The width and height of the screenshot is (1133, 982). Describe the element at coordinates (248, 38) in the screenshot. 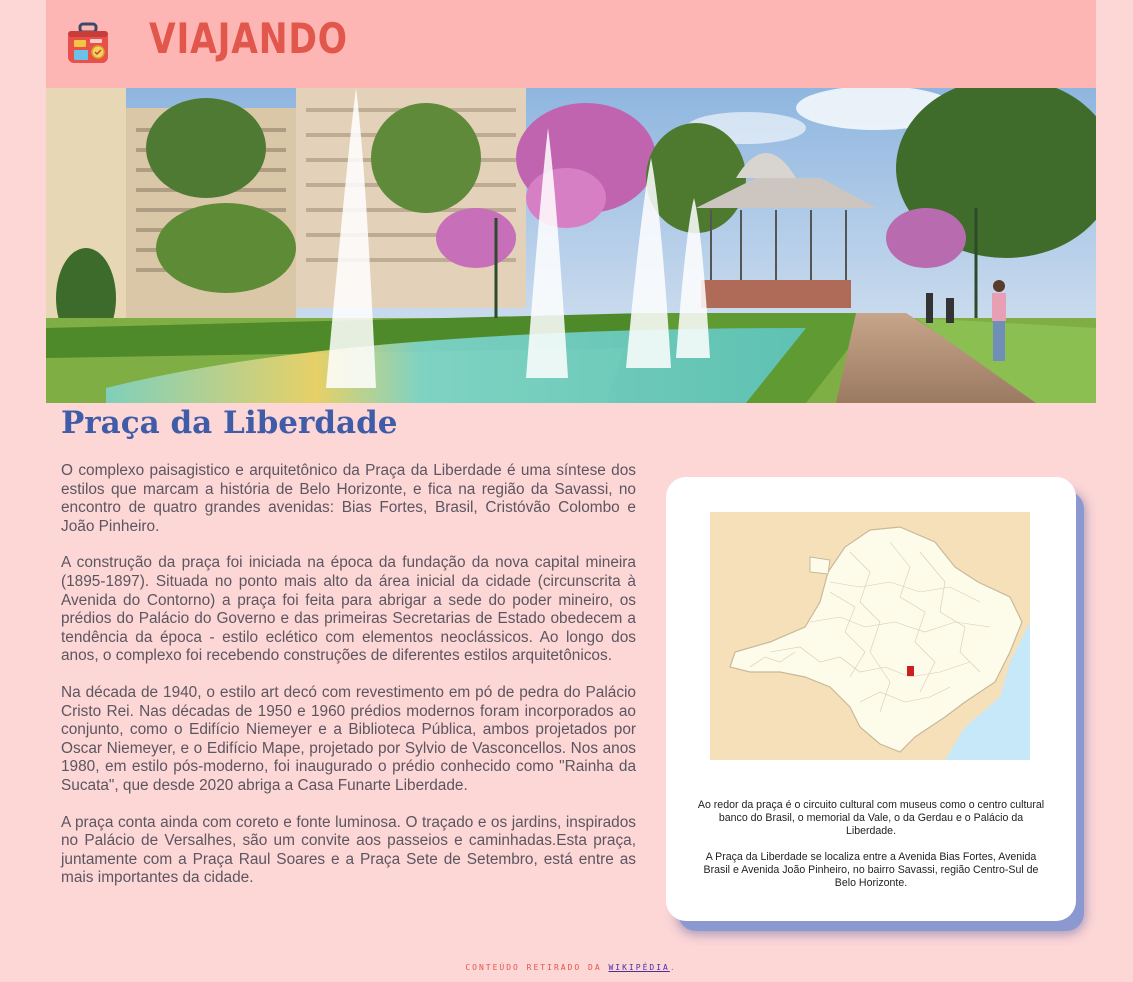

I see `site-brand: VIAJANDO` at that location.